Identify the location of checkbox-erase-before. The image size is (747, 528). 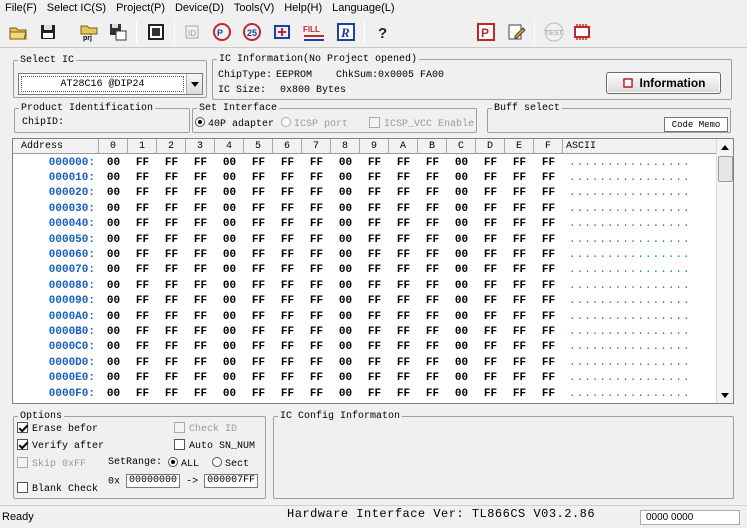
(22, 427).